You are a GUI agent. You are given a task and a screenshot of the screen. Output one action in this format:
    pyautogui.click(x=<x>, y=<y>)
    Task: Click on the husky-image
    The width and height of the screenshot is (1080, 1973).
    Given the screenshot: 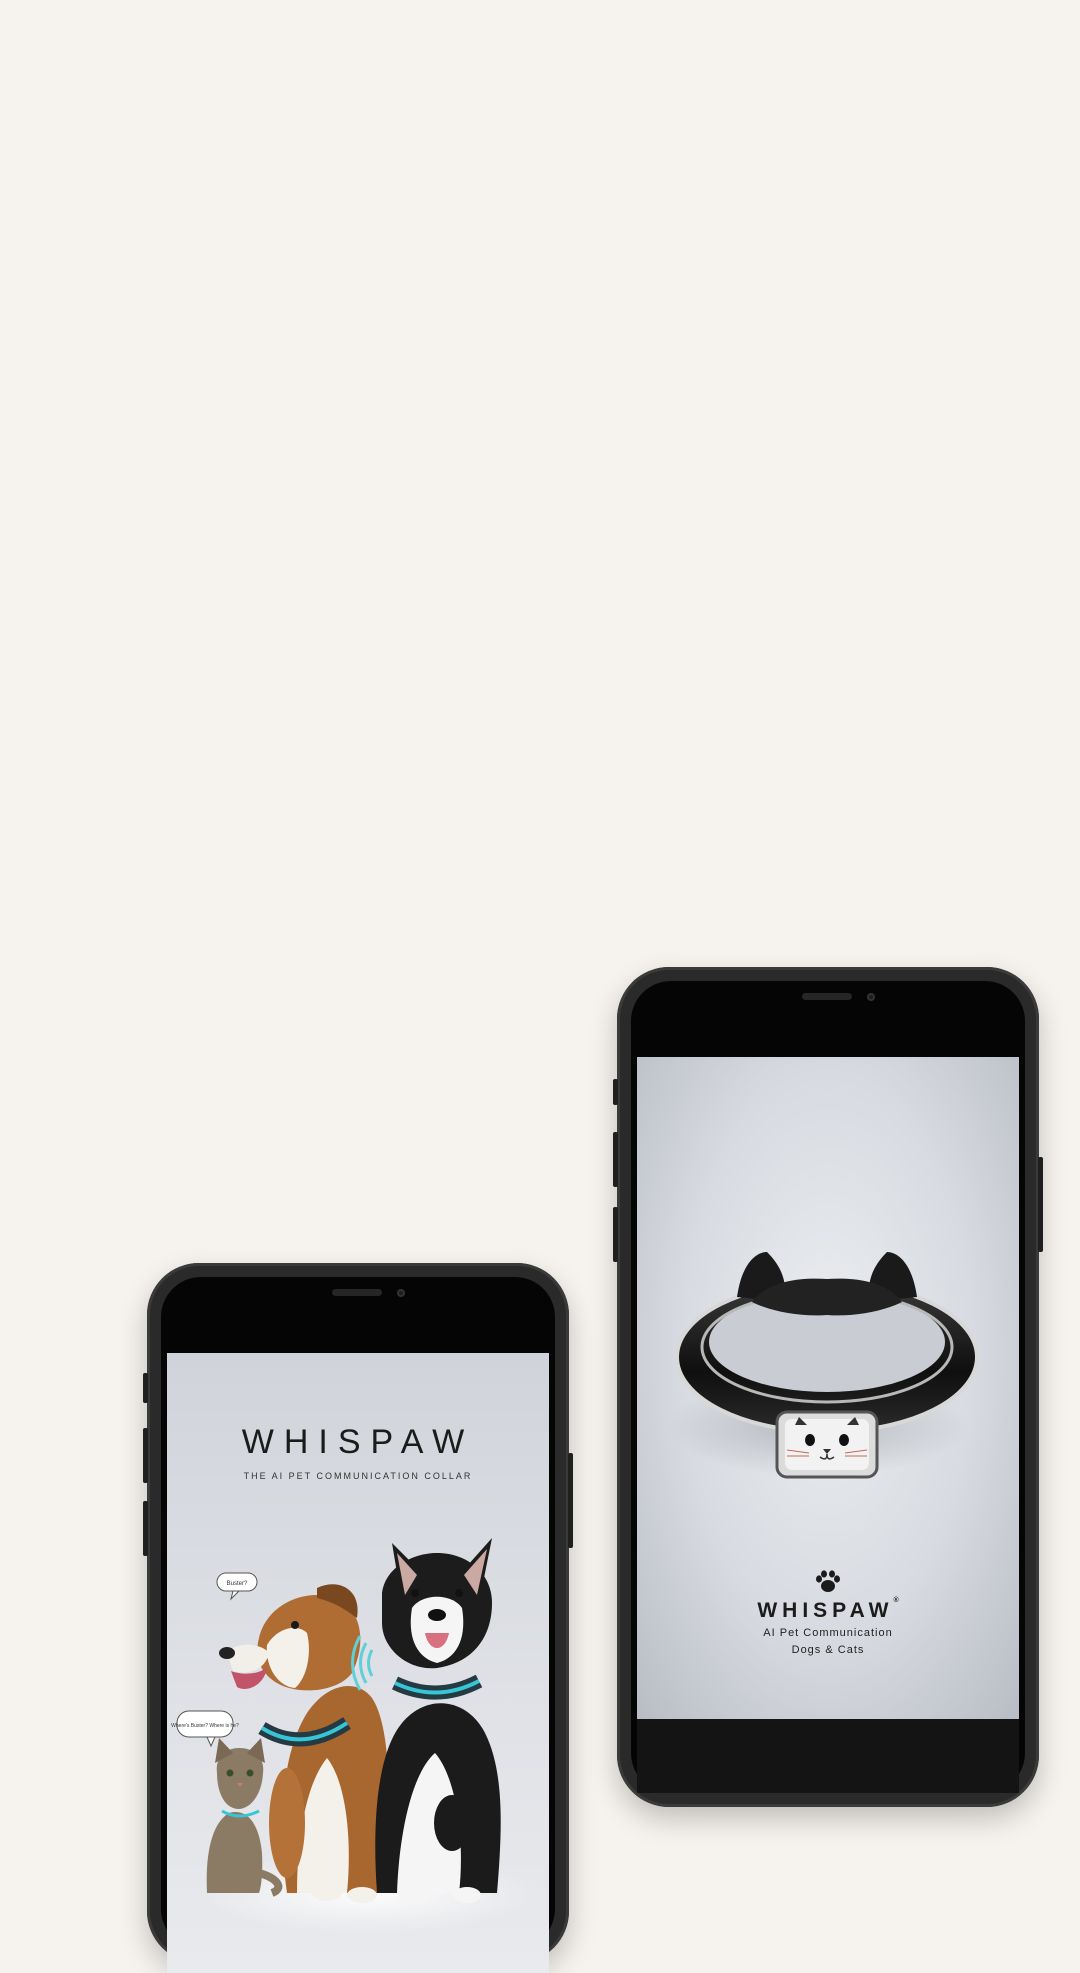 What is the action you would take?
    pyautogui.click(x=438, y=1720)
    